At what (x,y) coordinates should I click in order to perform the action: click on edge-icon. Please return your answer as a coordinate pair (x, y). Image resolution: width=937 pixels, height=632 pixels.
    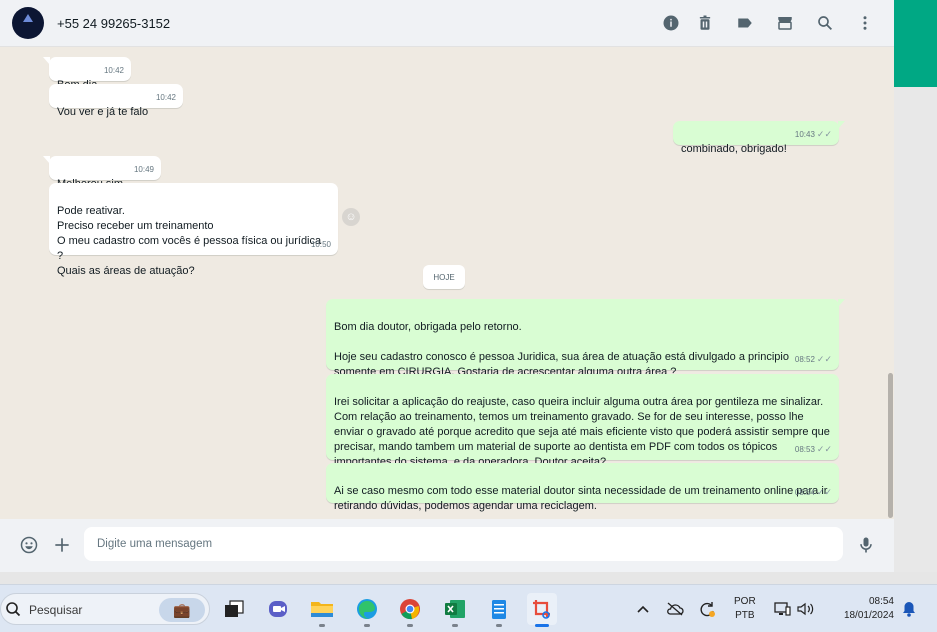
    Looking at the image, I should click on (367, 610).